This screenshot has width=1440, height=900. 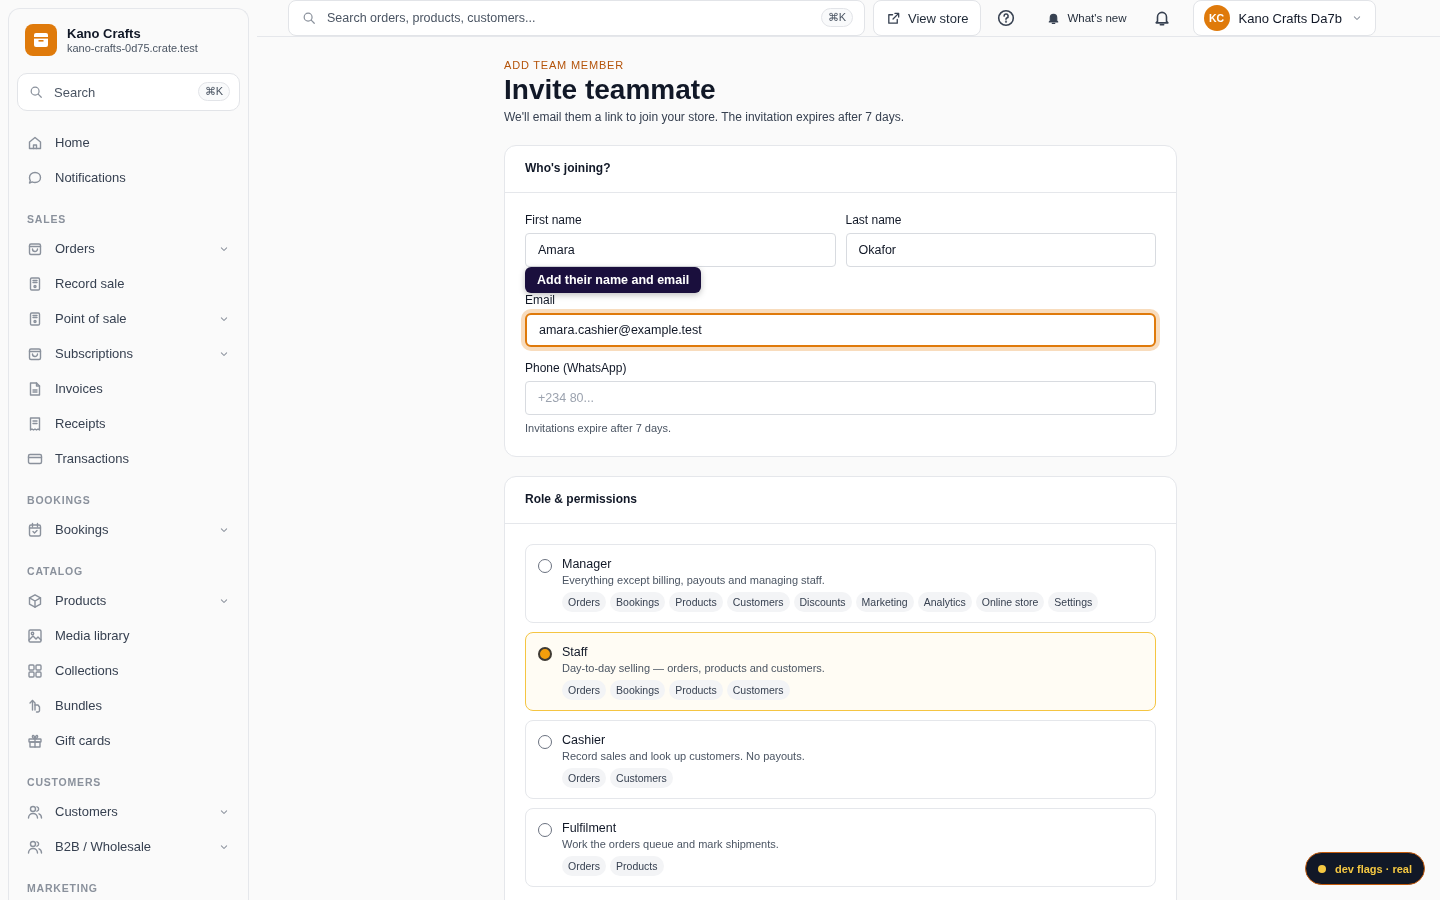 What do you see at coordinates (128, 353) in the screenshot?
I see `nav-item: Subscriptions` at bounding box center [128, 353].